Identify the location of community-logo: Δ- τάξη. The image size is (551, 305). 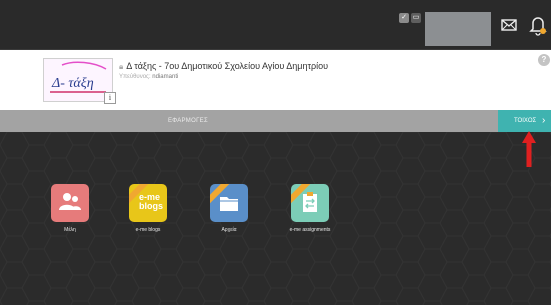
(78, 80).